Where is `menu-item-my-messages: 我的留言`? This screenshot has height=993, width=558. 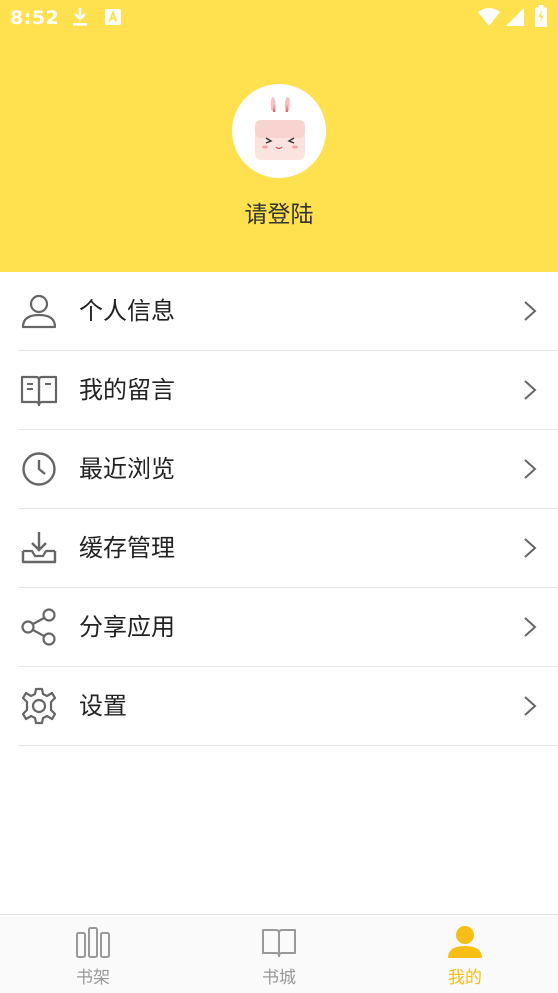 menu-item-my-messages: 我的留言 is located at coordinates (288, 390).